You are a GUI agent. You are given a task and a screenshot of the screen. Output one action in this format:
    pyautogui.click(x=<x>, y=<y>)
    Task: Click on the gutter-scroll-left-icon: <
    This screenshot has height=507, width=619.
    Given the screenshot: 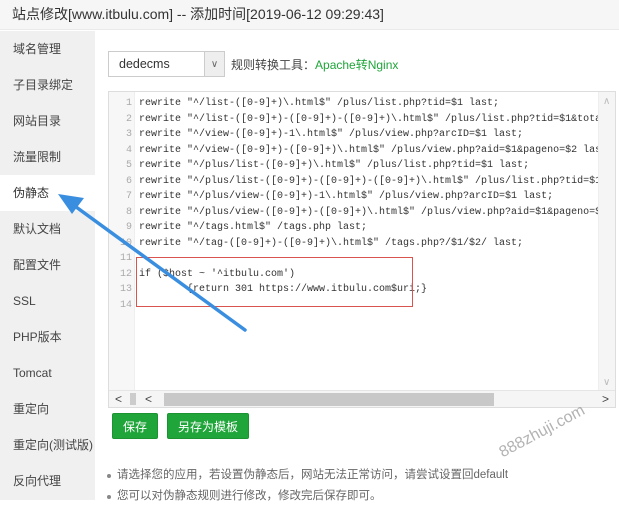 What is the action you would take?
    pyautogui.click(x=118, y=399)
    